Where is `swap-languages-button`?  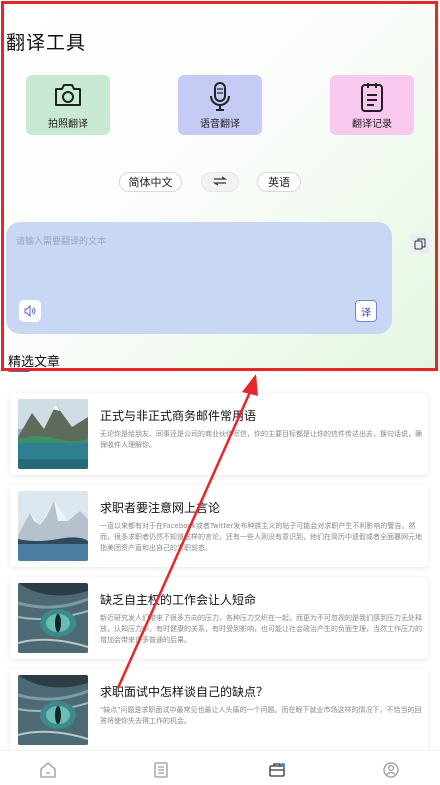 swap-languages-button is located at coordinates (220, 182).